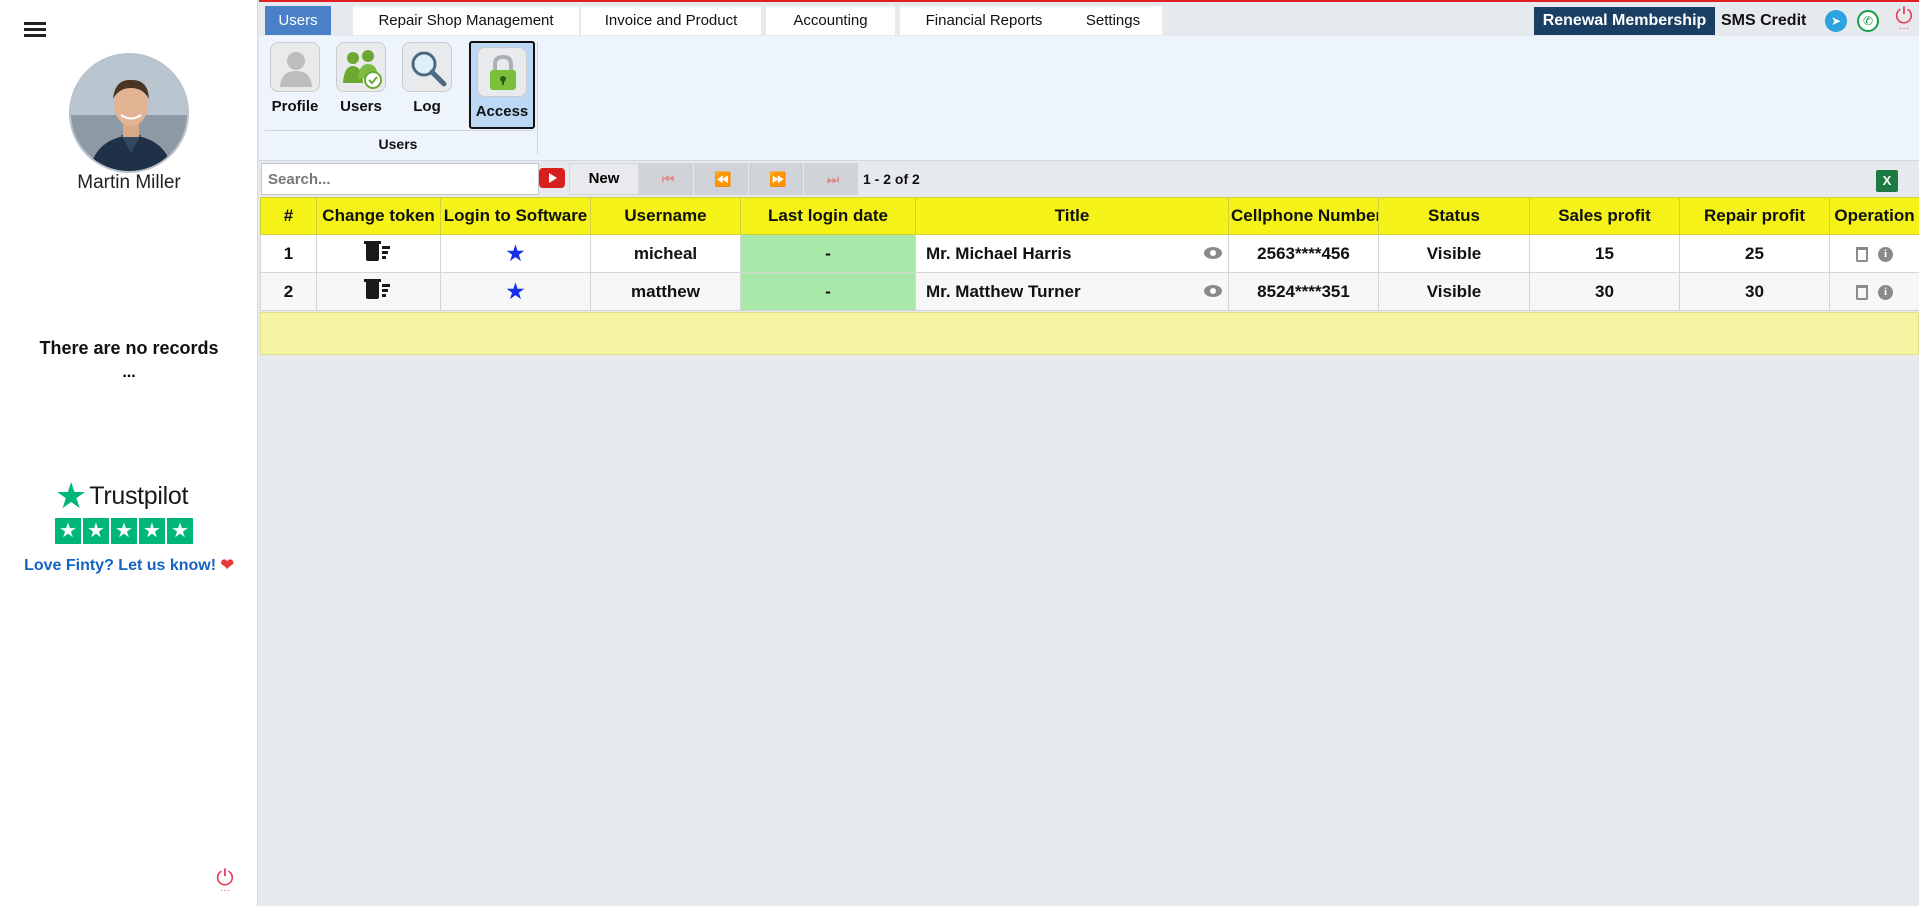 The height and width of the screenshot is (906, 1919). Describe the element at coordinates (1754, 216) in the screenshot. I see `column-header-repair-profit: Repair profit` at that location.